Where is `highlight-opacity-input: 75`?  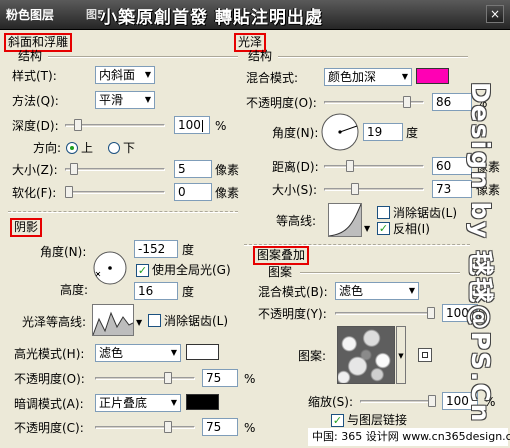 highlight-opacity-input: 75 is located at coordinates (220, 378).